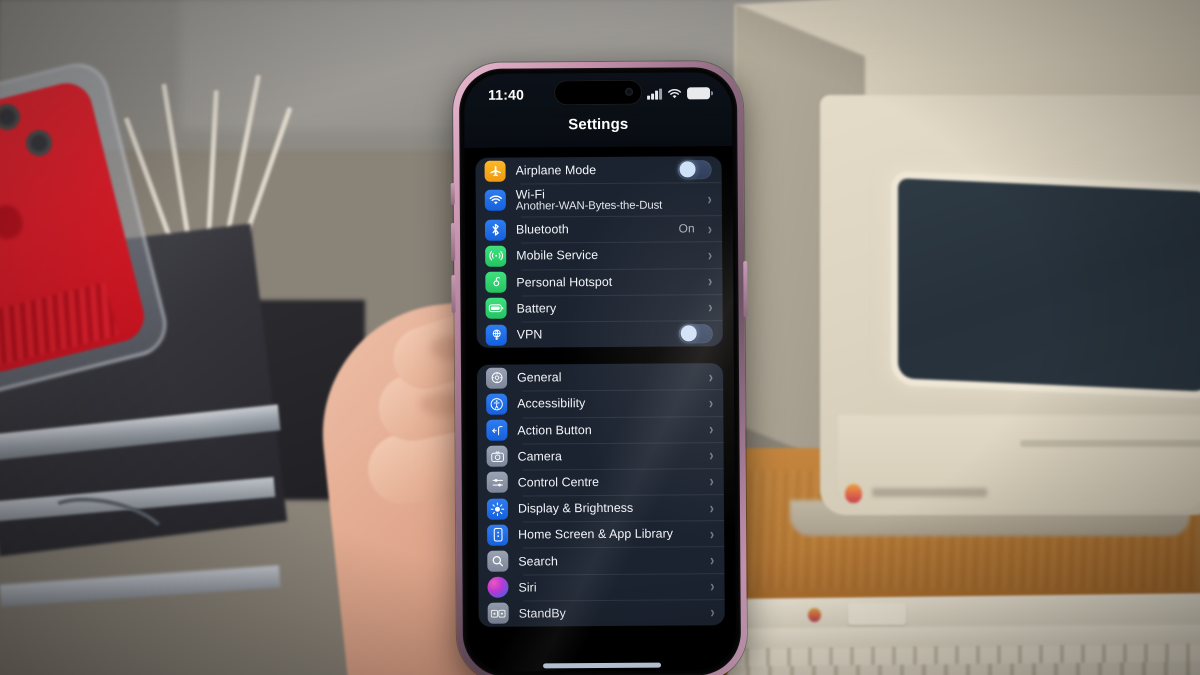 This screenshot has height=675, width=1200. I want to click on sidebar-item-label: VPN, so click(529, 334).